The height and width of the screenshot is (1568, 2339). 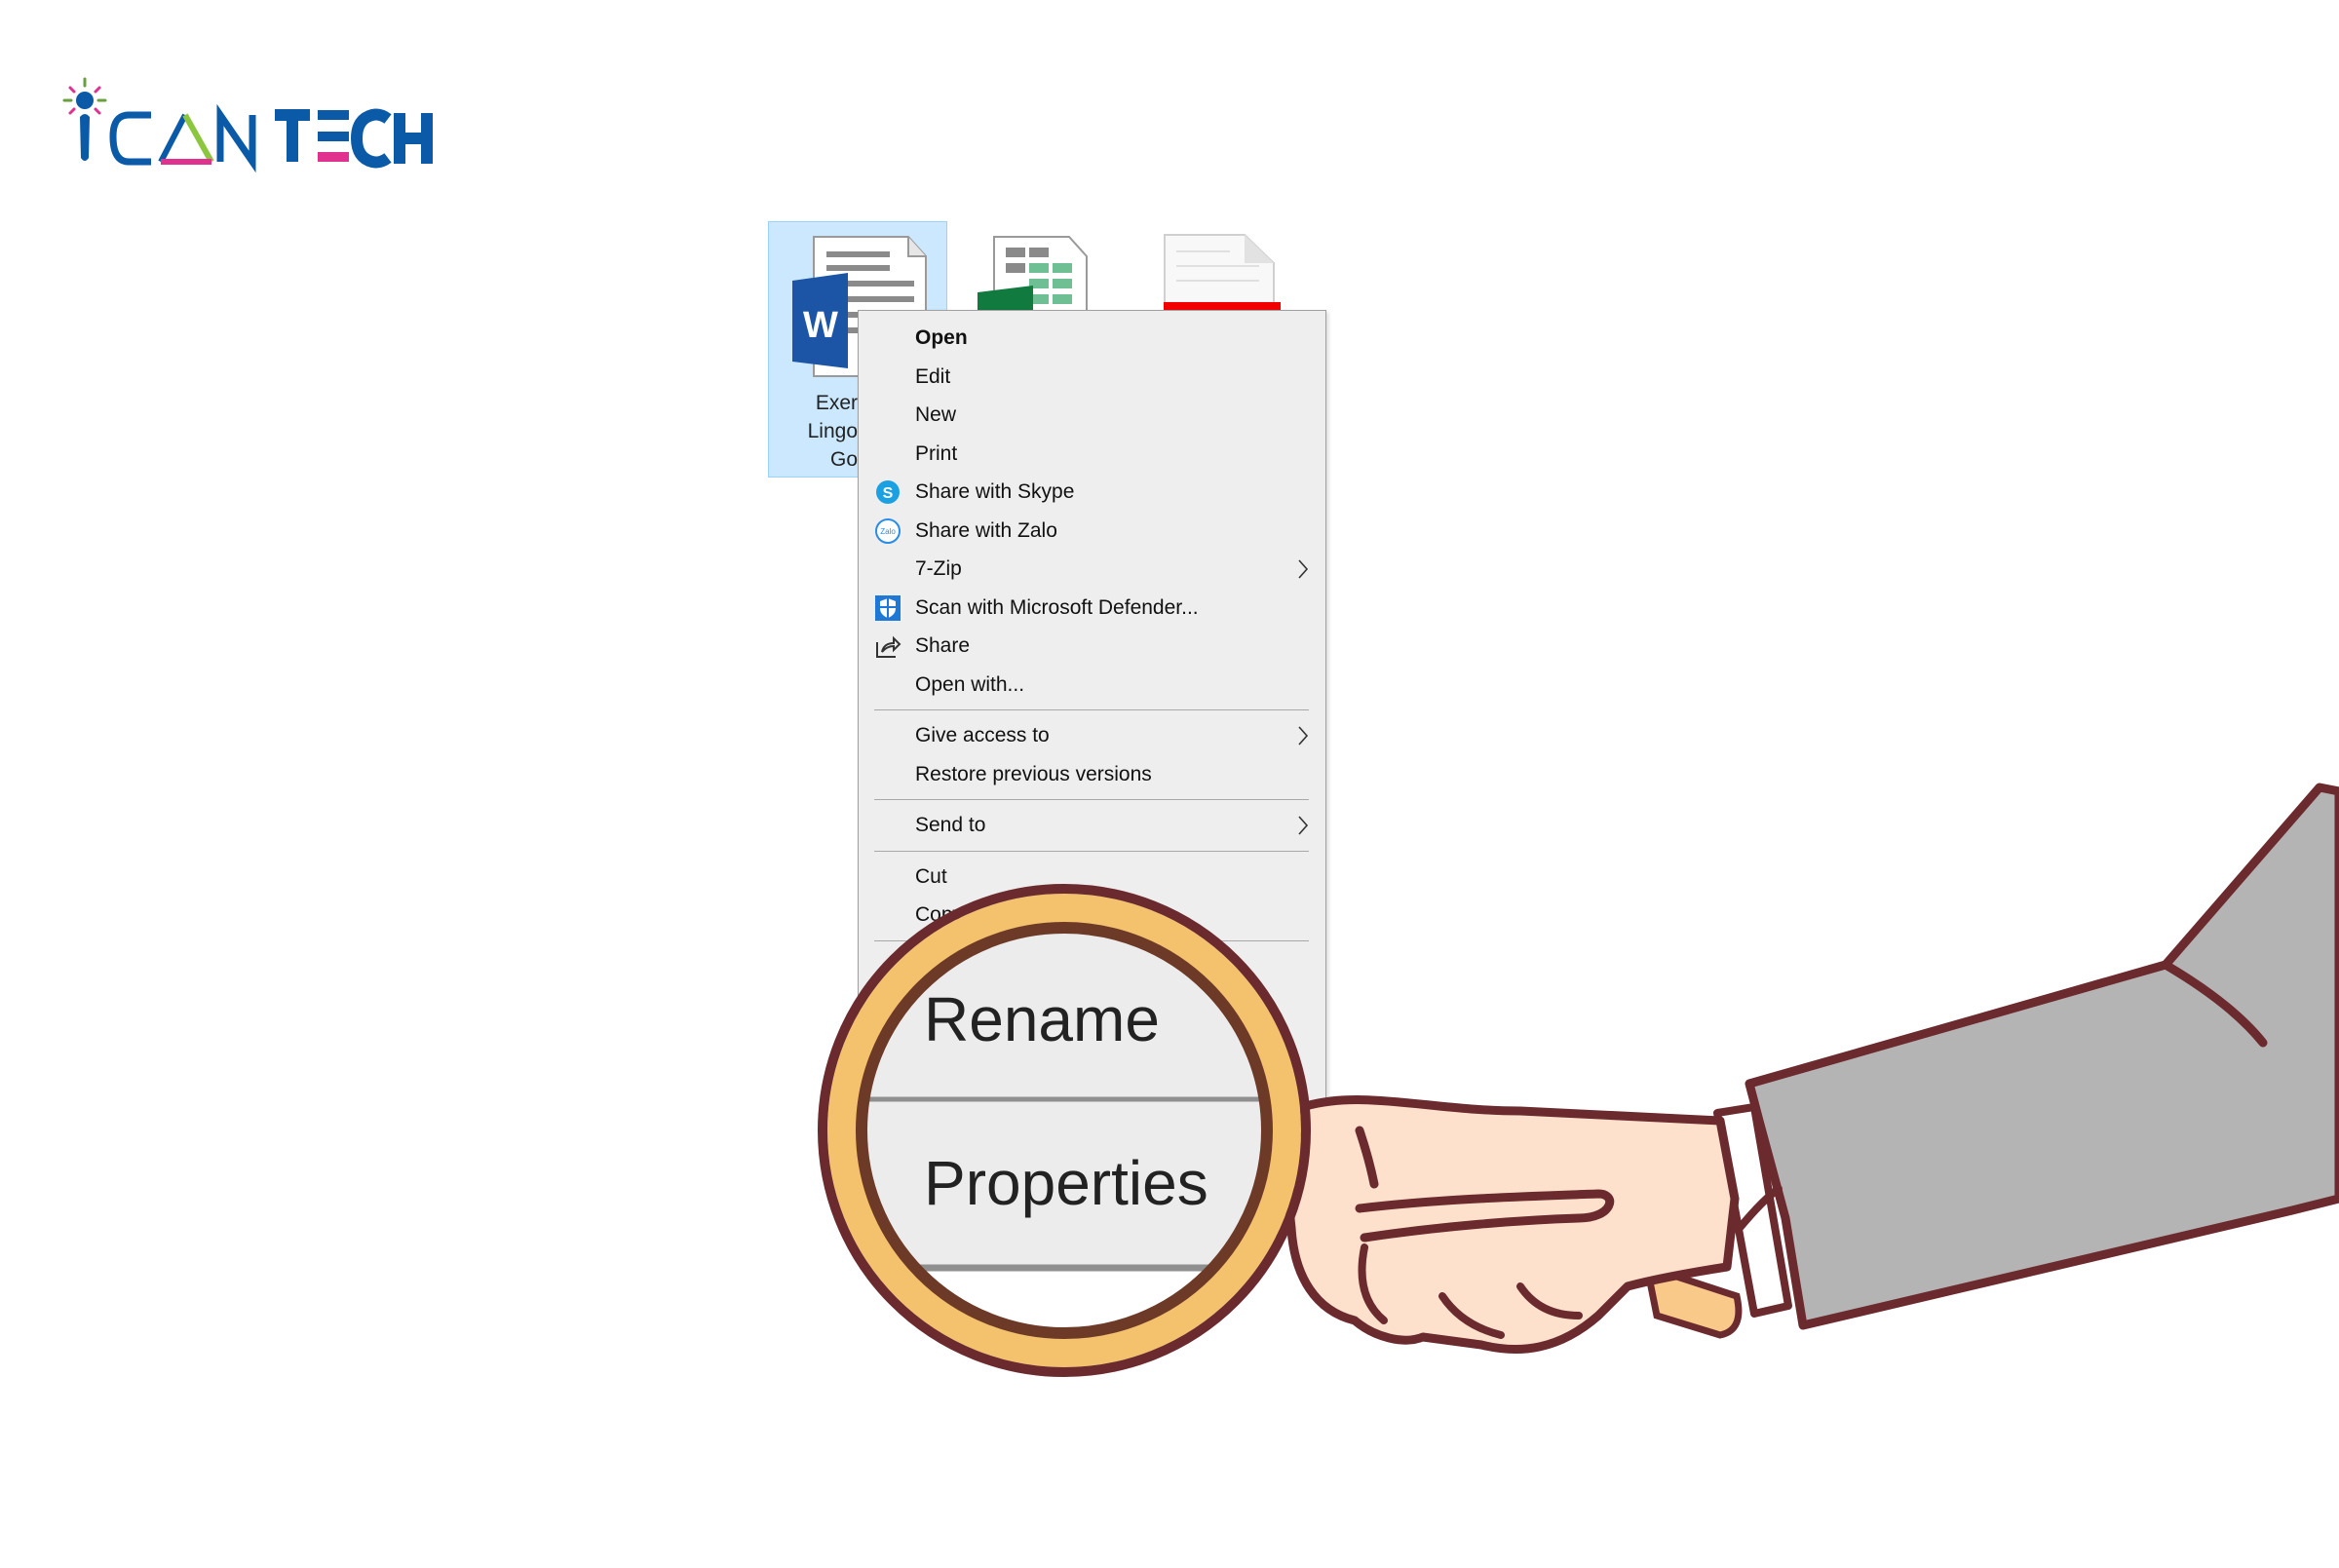 I want to click on lens-properties-text: Properties, so click(x=1066, y=1183).